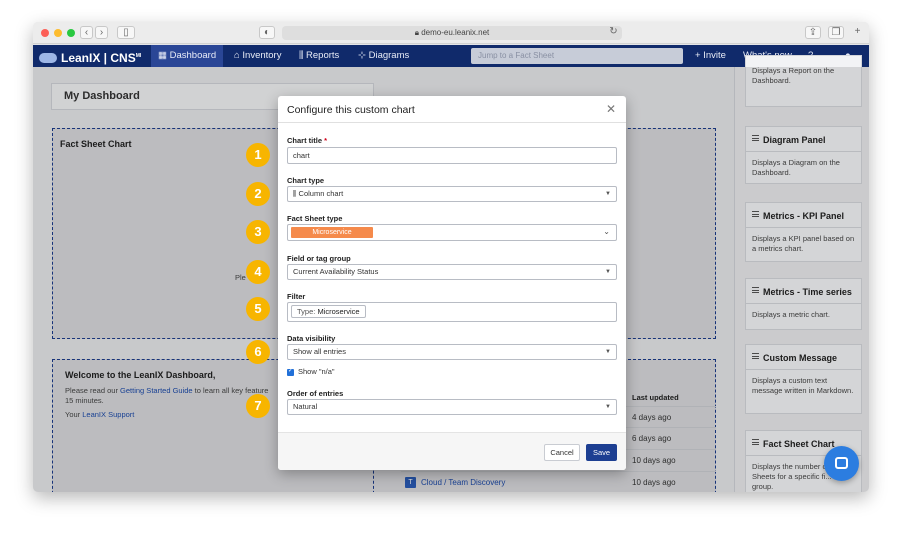 The height and width of the screenshot is (536, 902). I want to click on logo-mark-icon, so click(48, 58).